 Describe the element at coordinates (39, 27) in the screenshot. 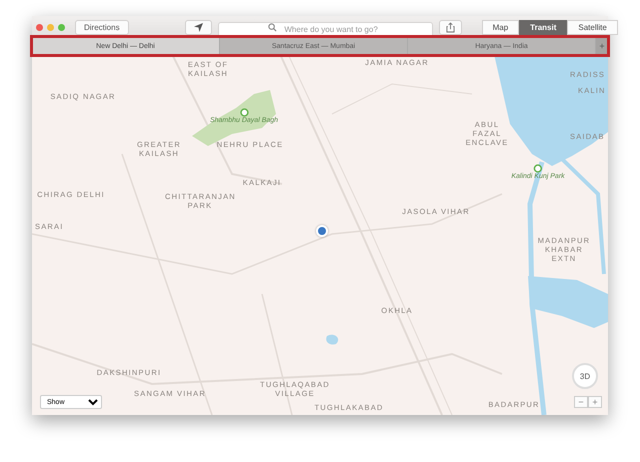

I see `close-button` at that location.